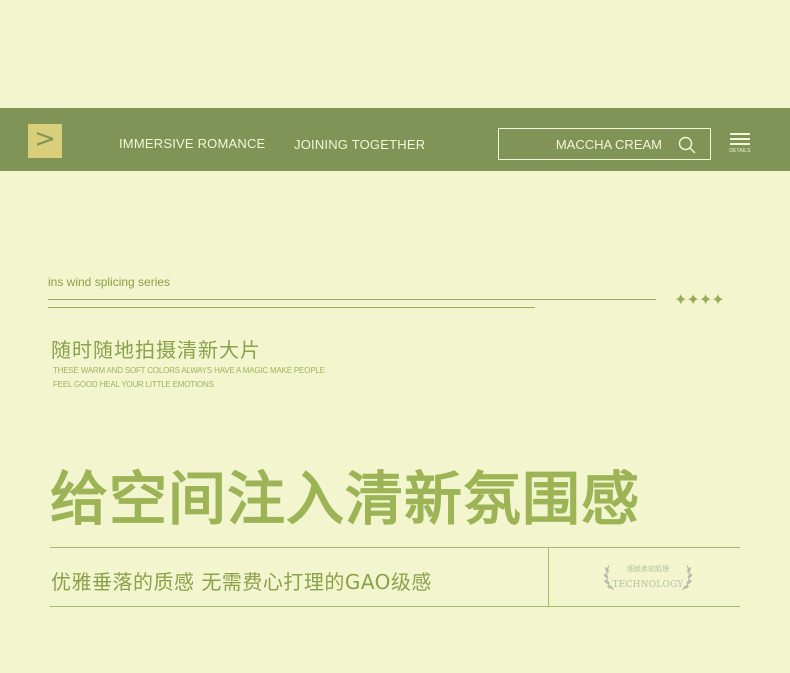  I want to click on search-box: MACCHA CREAM, so click(604, 144).